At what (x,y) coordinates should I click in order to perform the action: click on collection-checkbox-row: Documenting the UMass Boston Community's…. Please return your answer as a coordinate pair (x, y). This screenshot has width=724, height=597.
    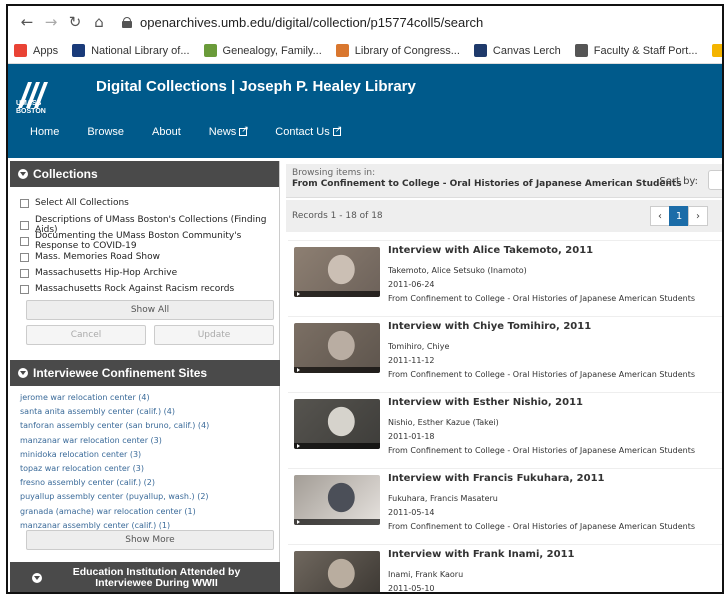
    Looking at the image, I should click on (149, 241).